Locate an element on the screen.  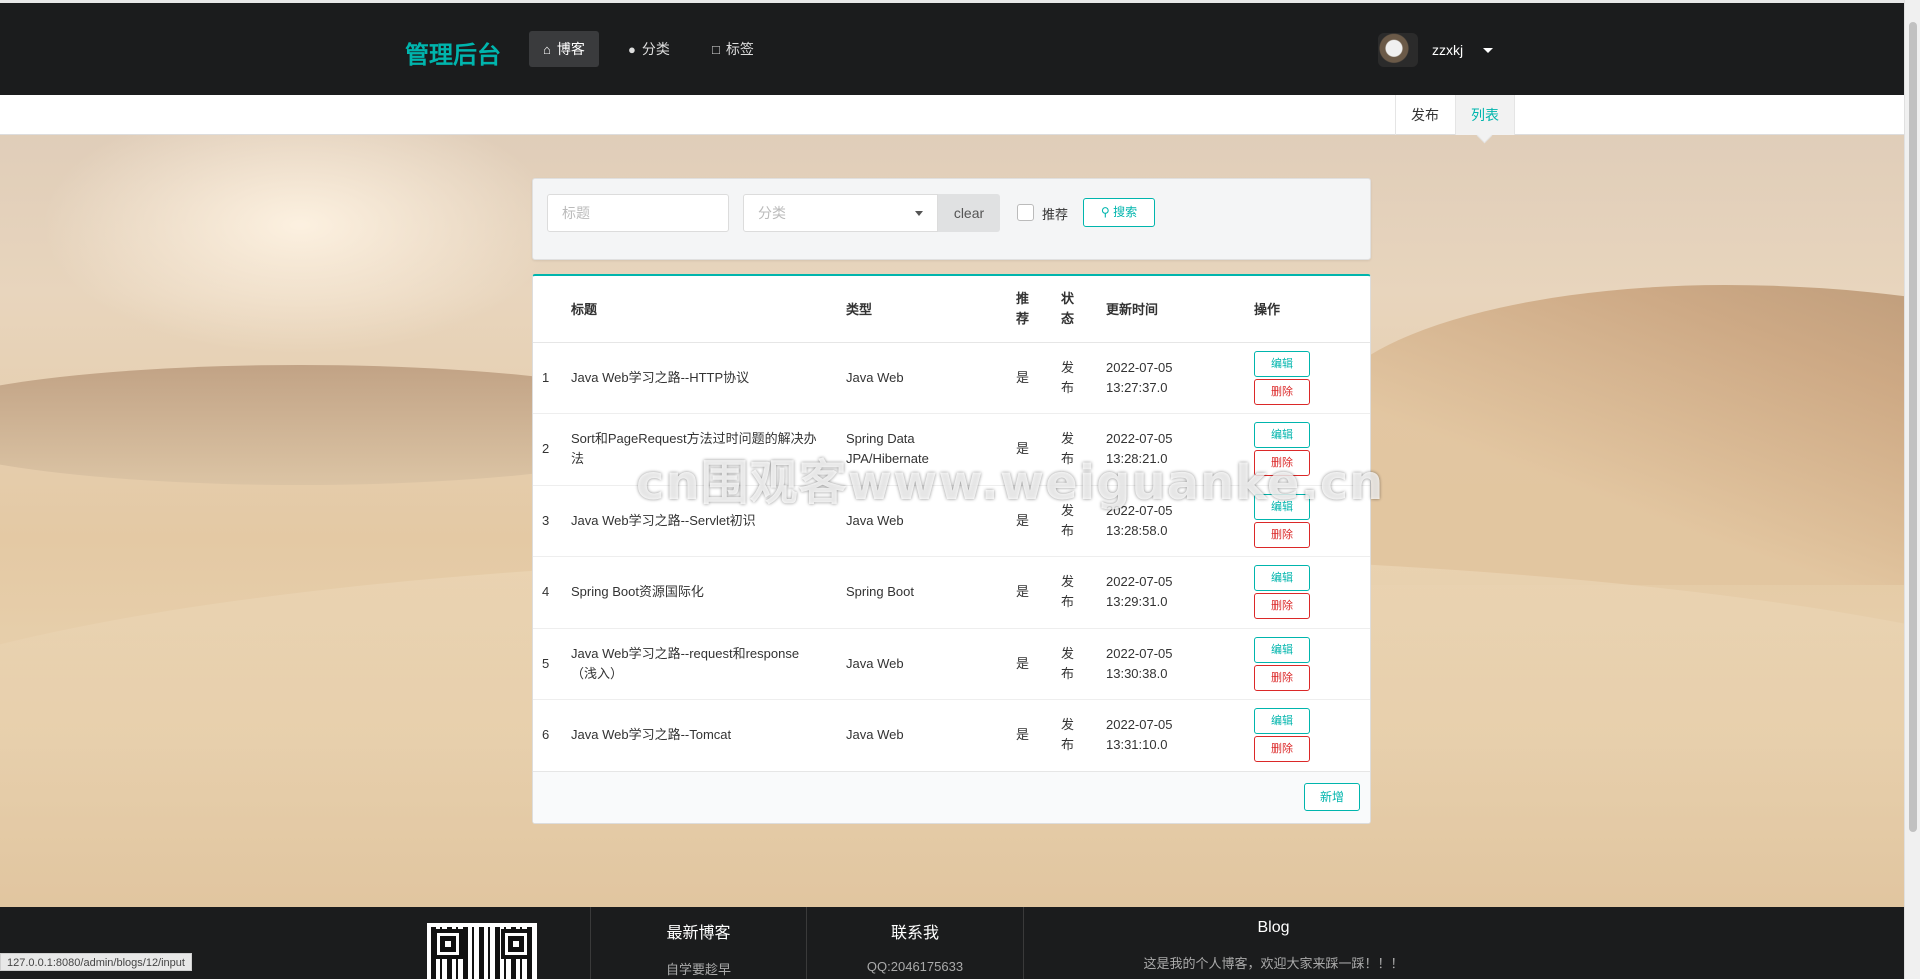
row-index: 6 is located at coordinates (548, 735).